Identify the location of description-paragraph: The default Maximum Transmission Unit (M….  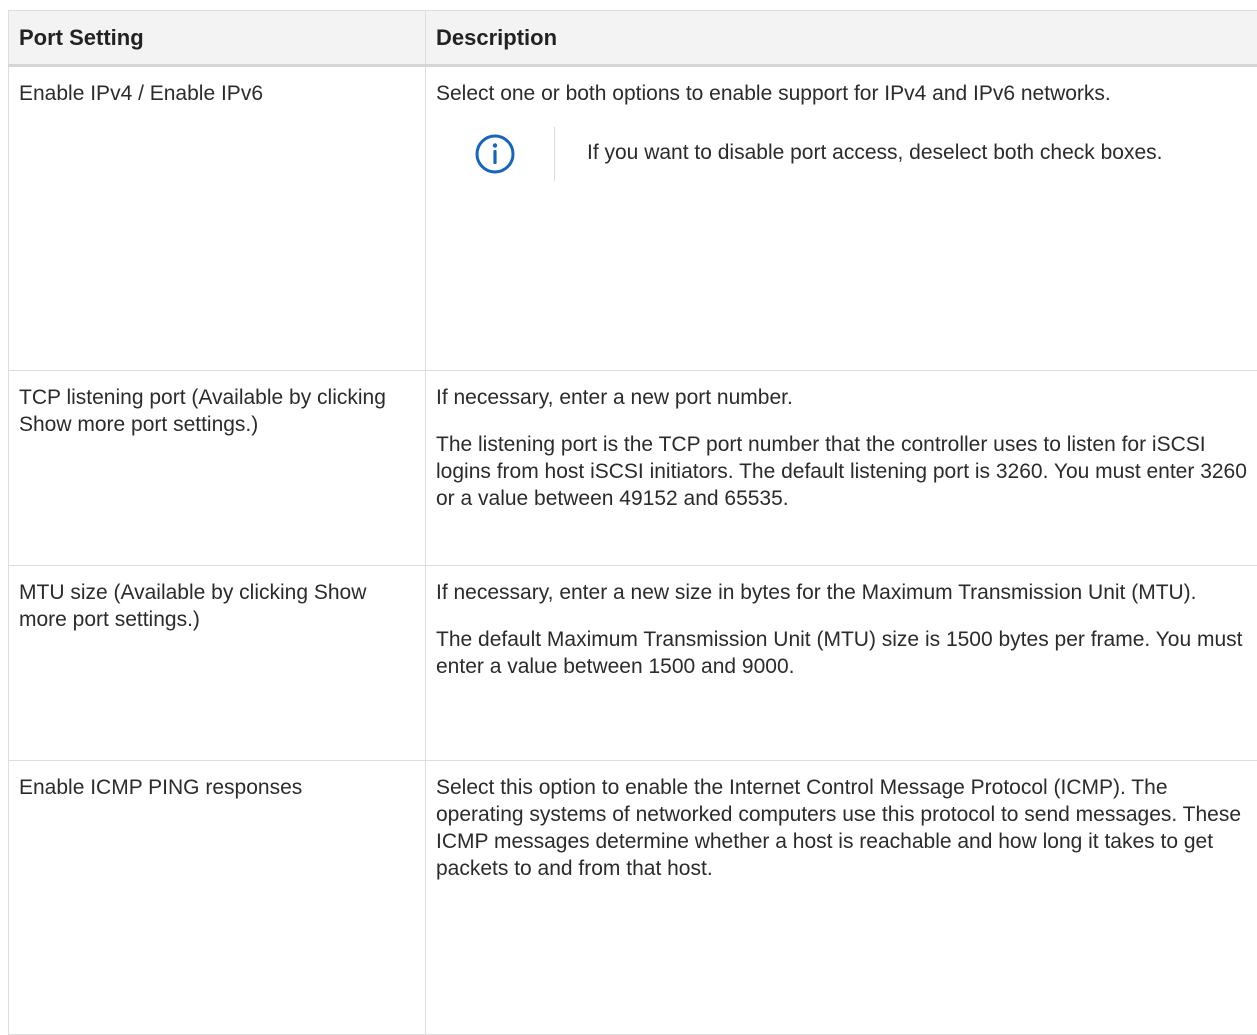
(846, 653).